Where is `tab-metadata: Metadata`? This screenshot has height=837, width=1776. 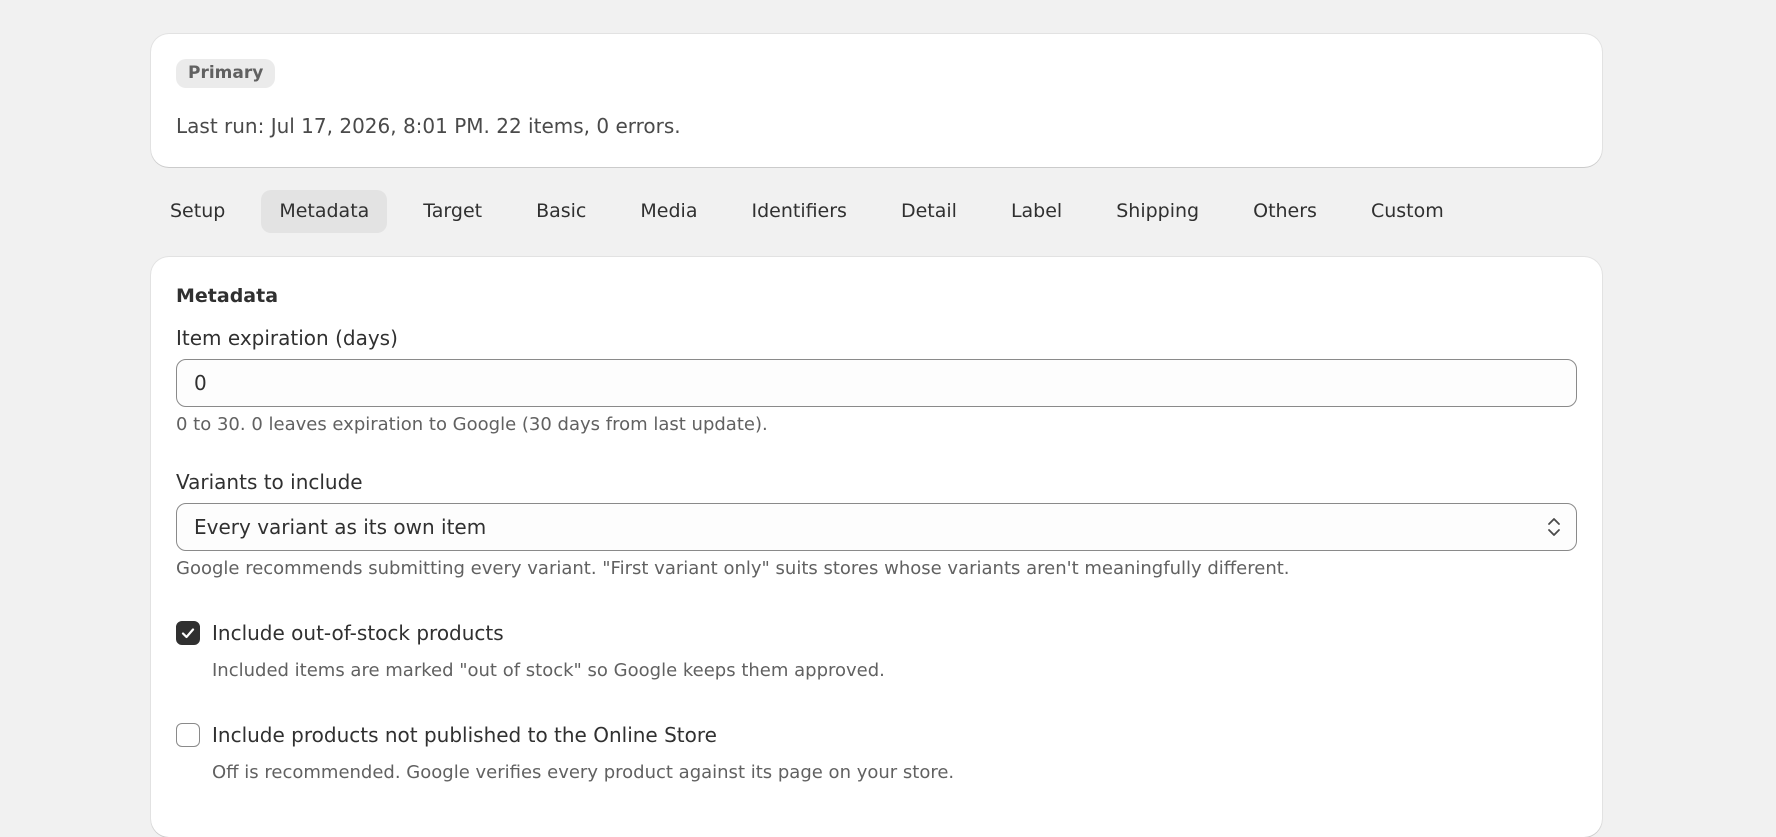
tab-metadata: Metadata is located at coordinates (324, 211).